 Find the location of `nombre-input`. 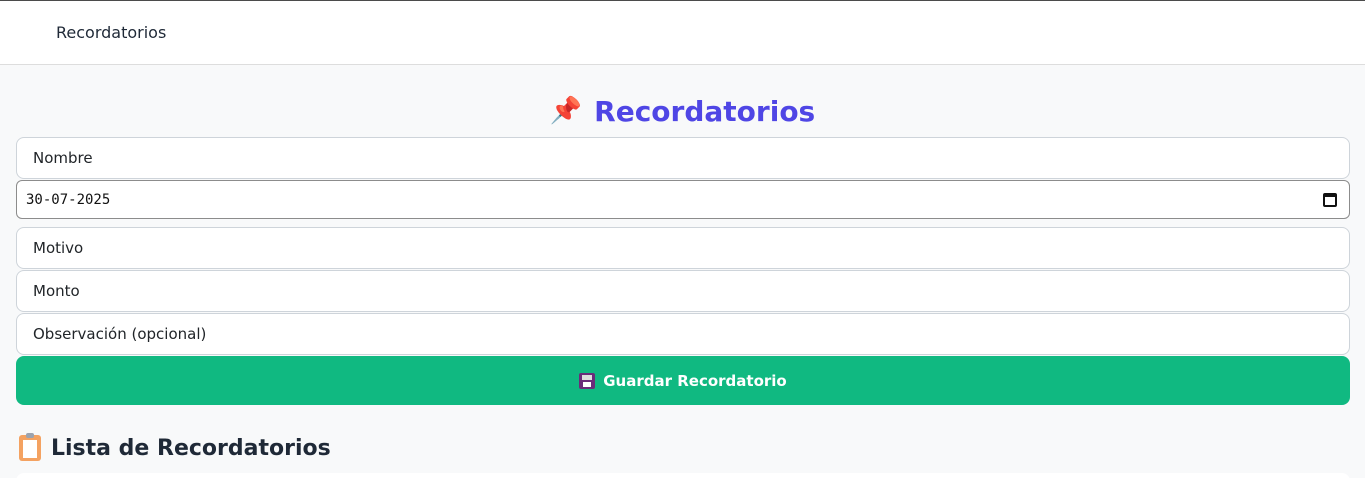

nombre-input is located at coordinates (683, 158).